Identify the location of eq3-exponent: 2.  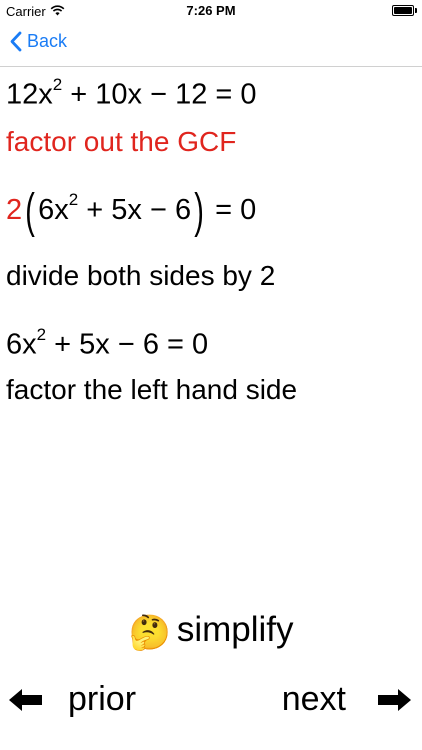
(41, 334).